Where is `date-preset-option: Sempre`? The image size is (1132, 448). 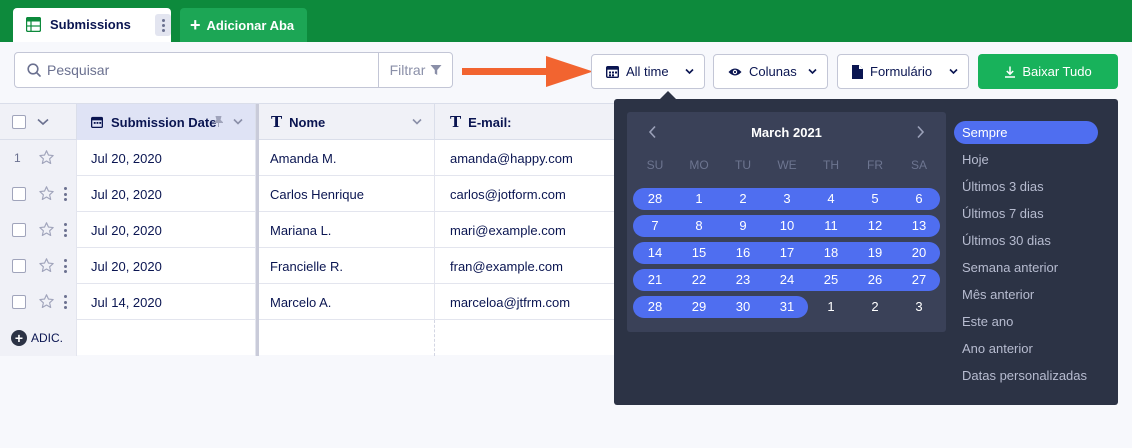 date-preset-option: Sempre is located at coordinates (1026, 132).